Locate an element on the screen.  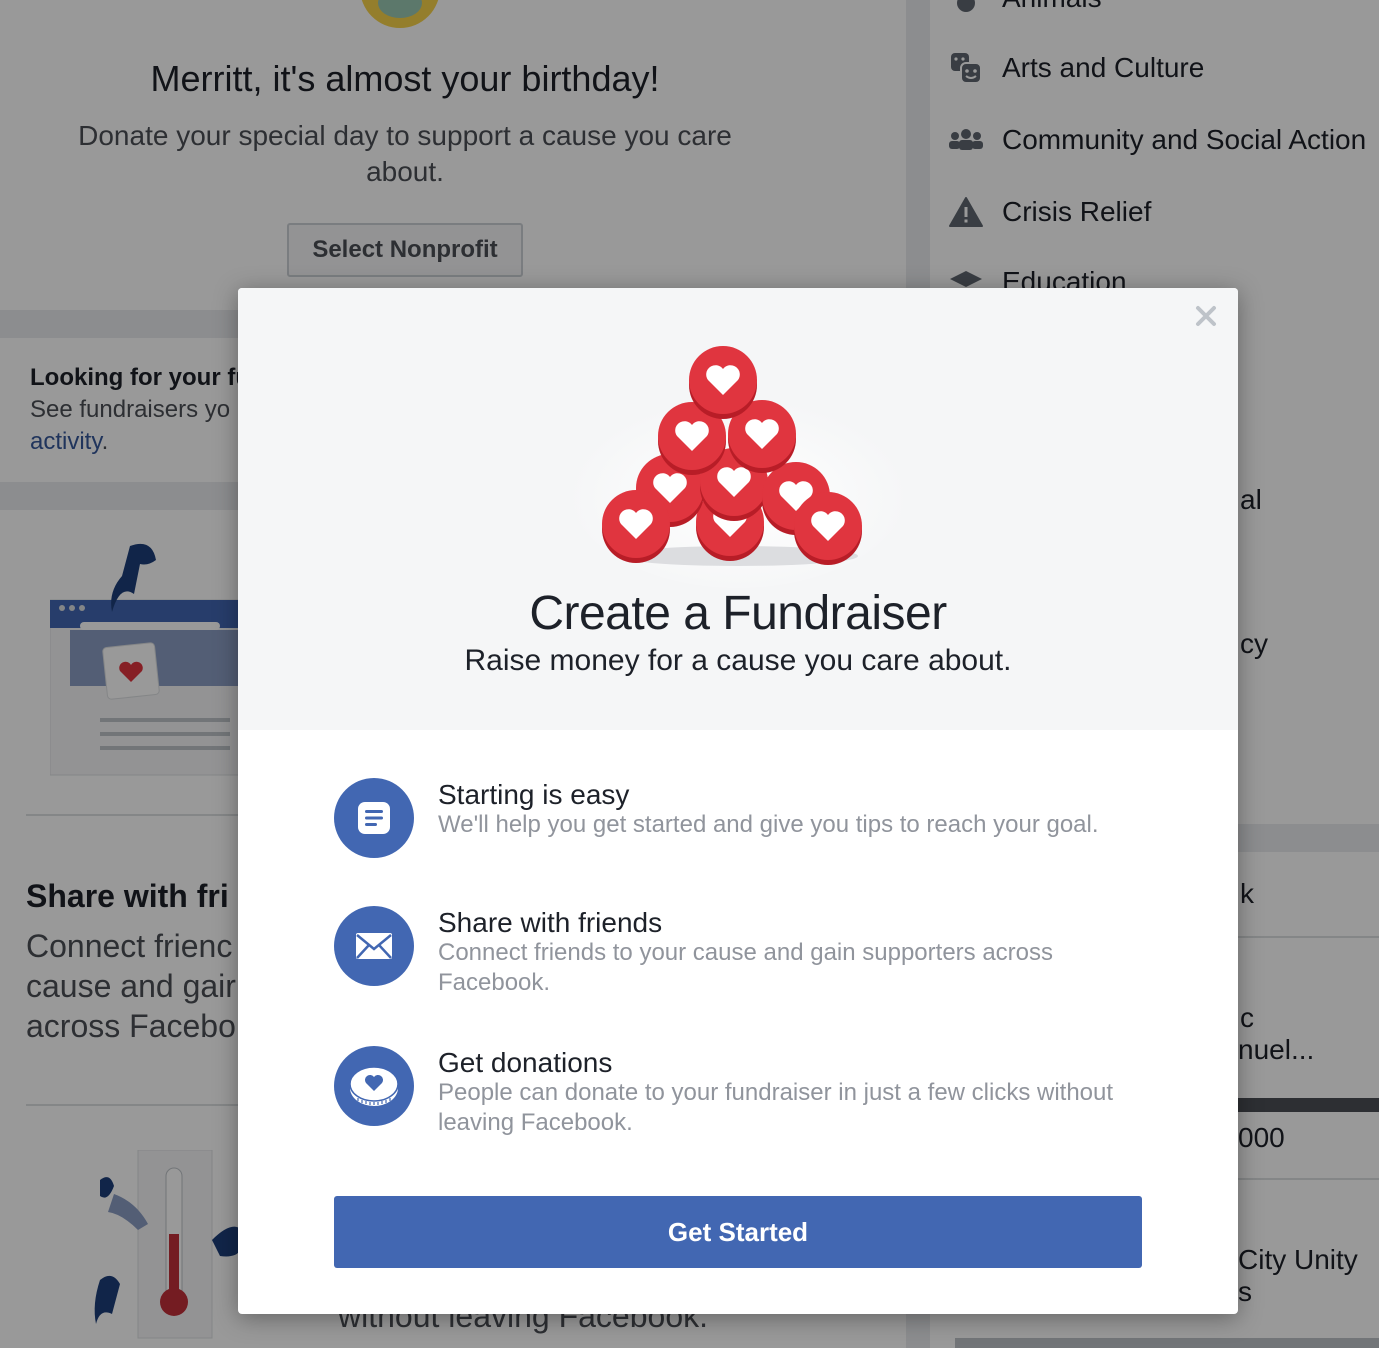
envelope-icon is located at coordinates (374, 946).